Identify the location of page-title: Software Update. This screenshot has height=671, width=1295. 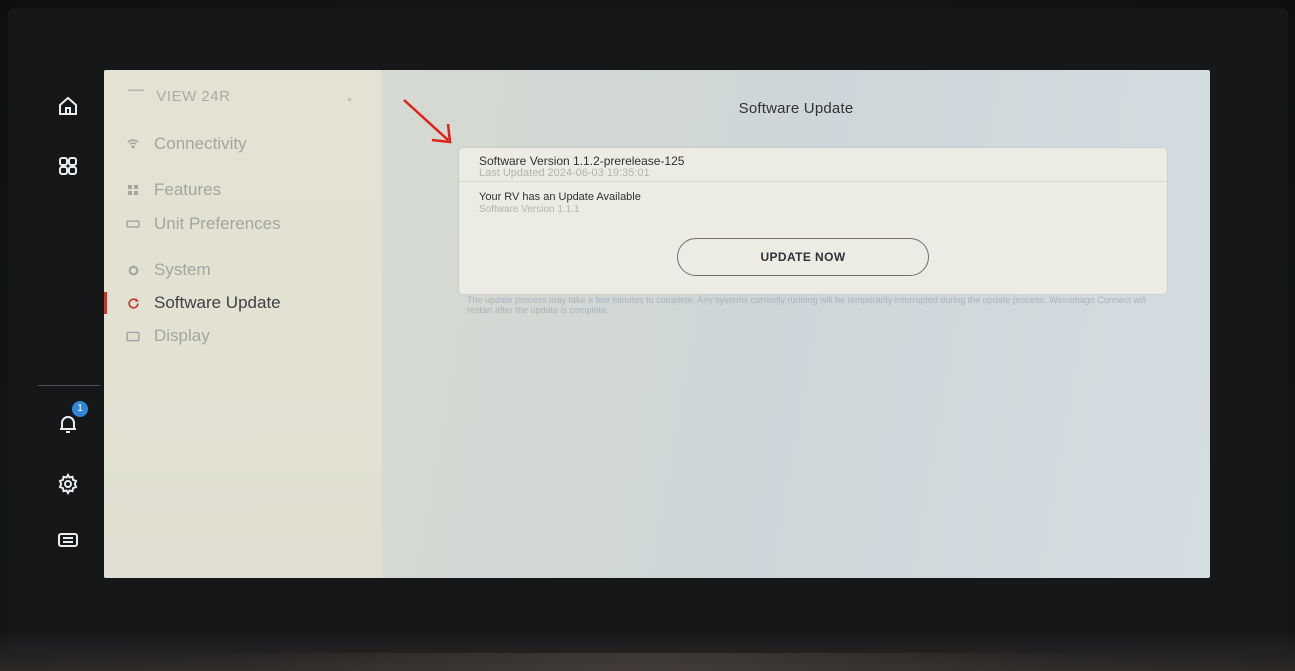
(796, 108).